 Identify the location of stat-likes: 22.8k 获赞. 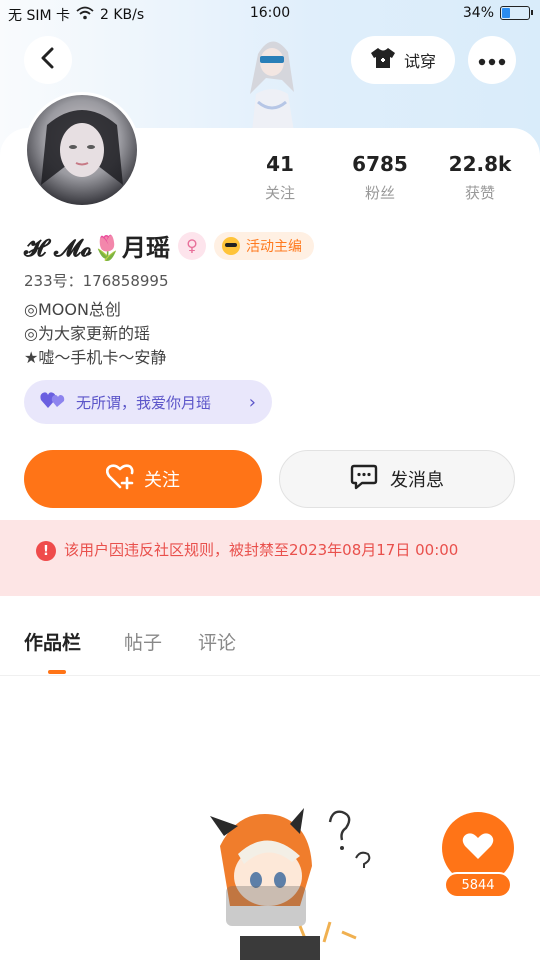
(480, 177).